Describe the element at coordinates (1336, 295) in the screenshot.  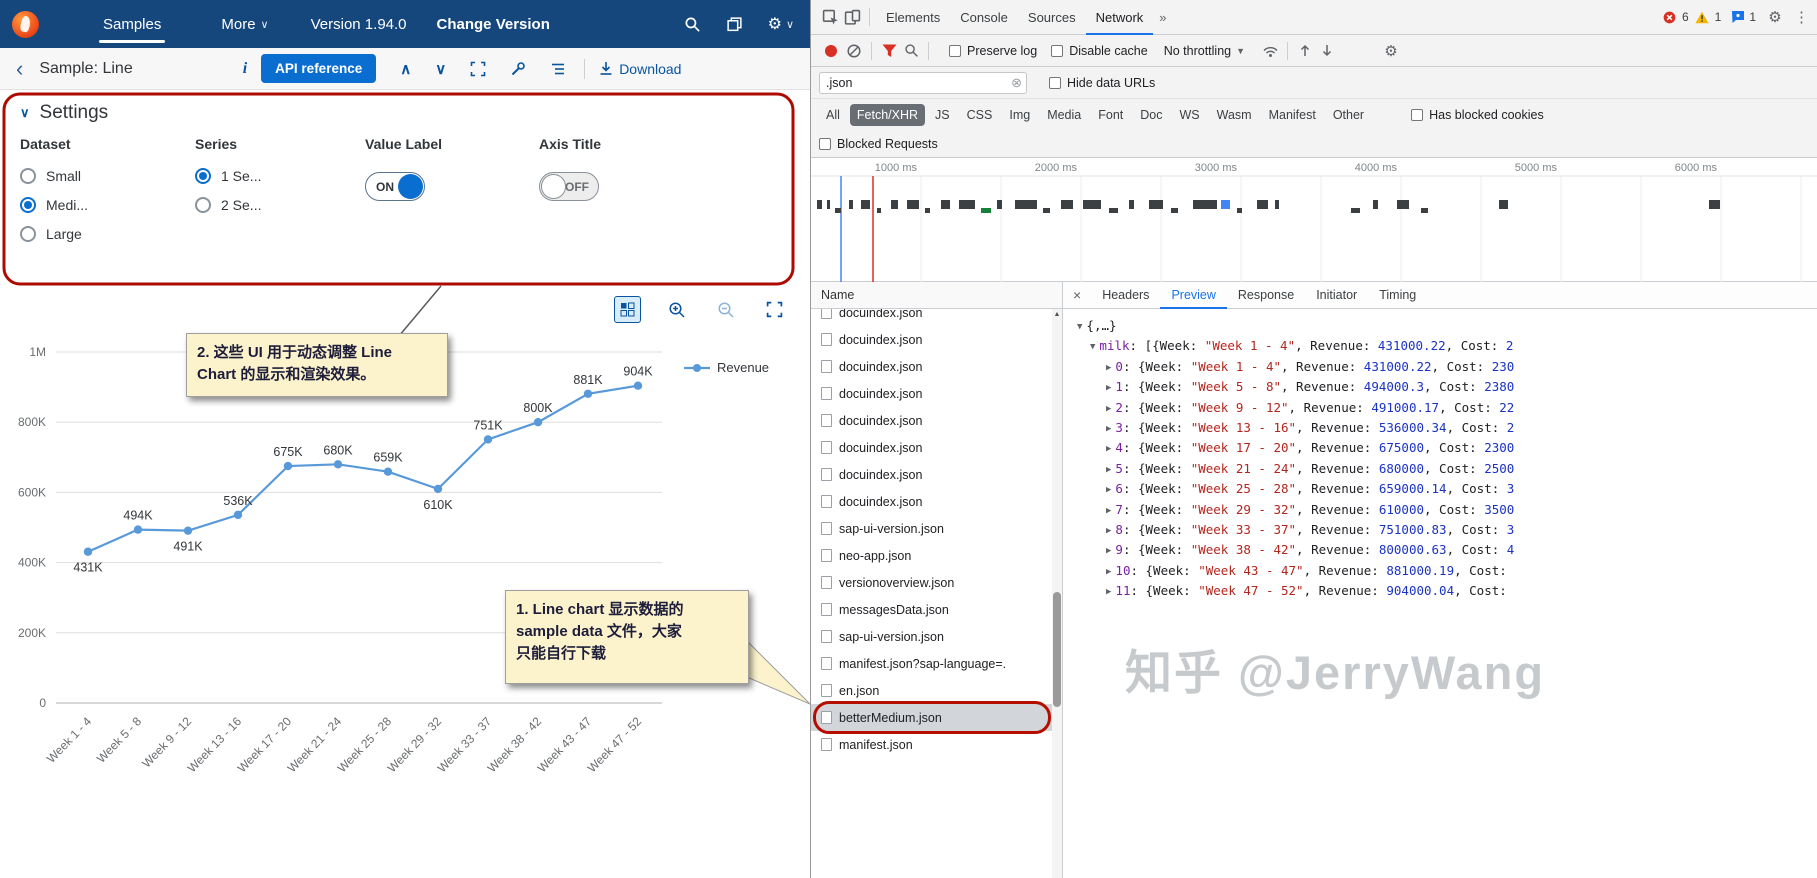
I see `detail-tab-initiator: Initiator` at that location.